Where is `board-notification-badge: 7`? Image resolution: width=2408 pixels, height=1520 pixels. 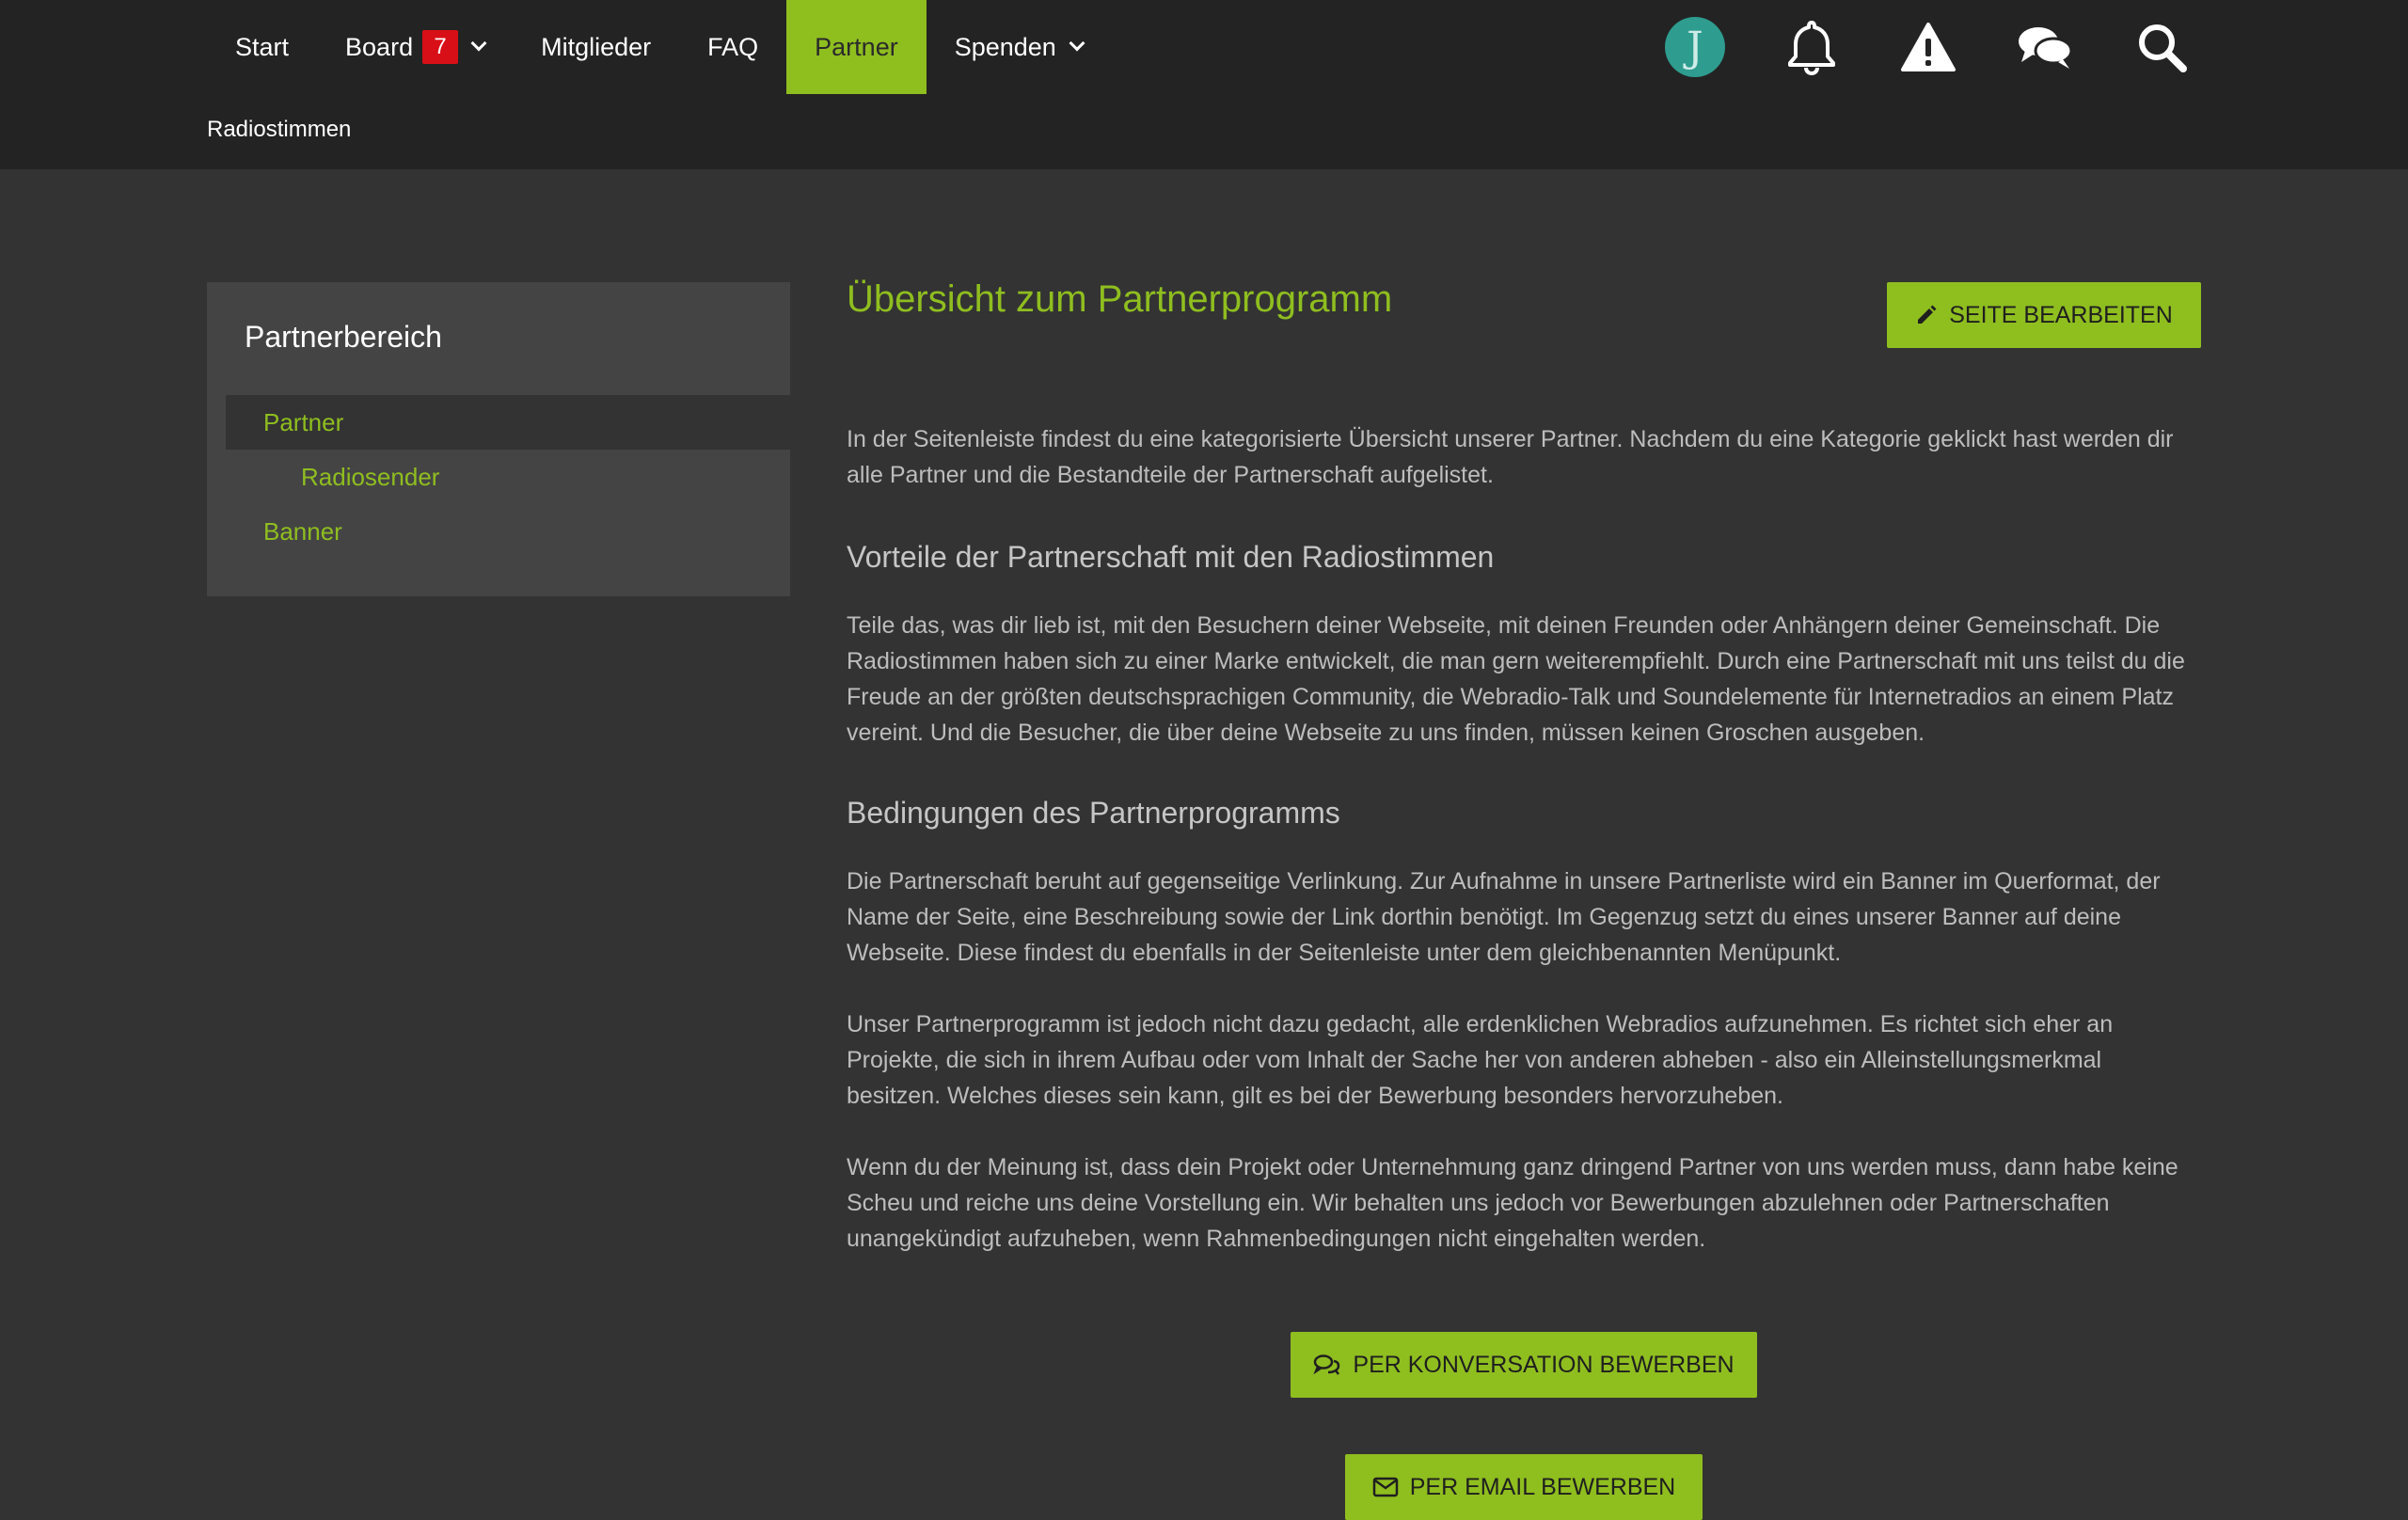
board-notification-badge: 7 is located at coordinates (441, 47).